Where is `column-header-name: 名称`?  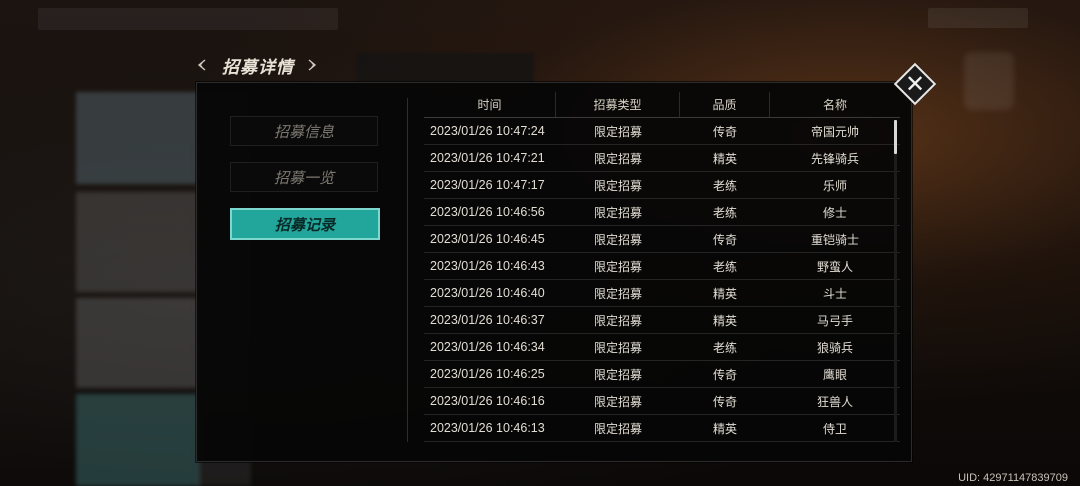
column-header-name: 名称 is located at coordinates (834, 105).